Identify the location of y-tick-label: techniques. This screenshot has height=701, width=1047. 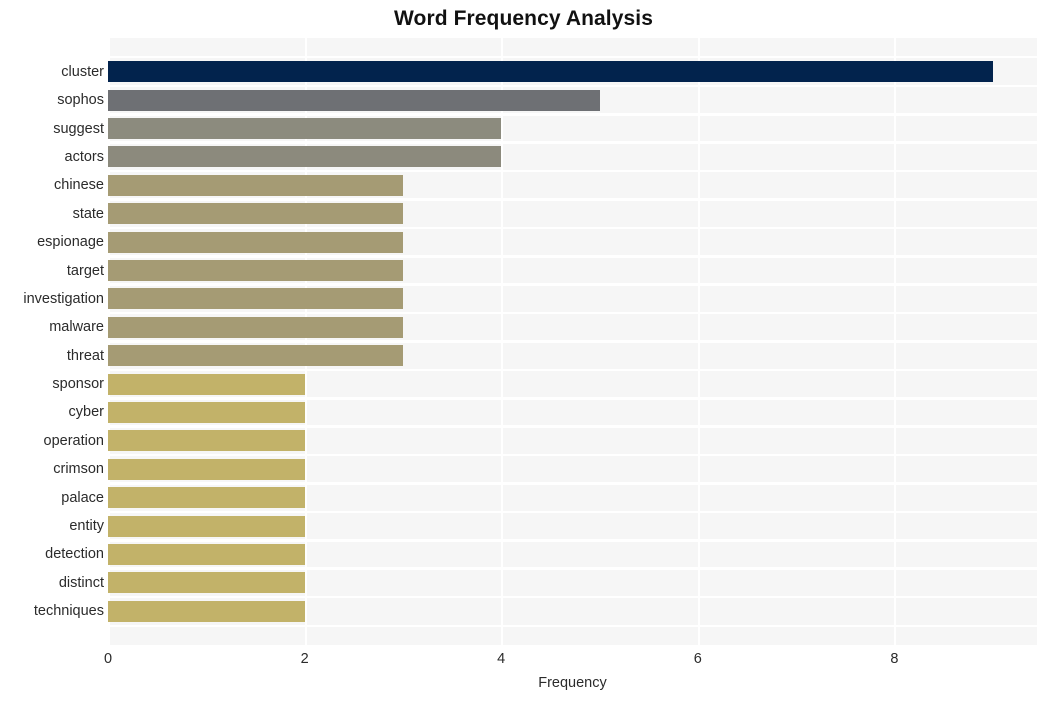
(68, 611).